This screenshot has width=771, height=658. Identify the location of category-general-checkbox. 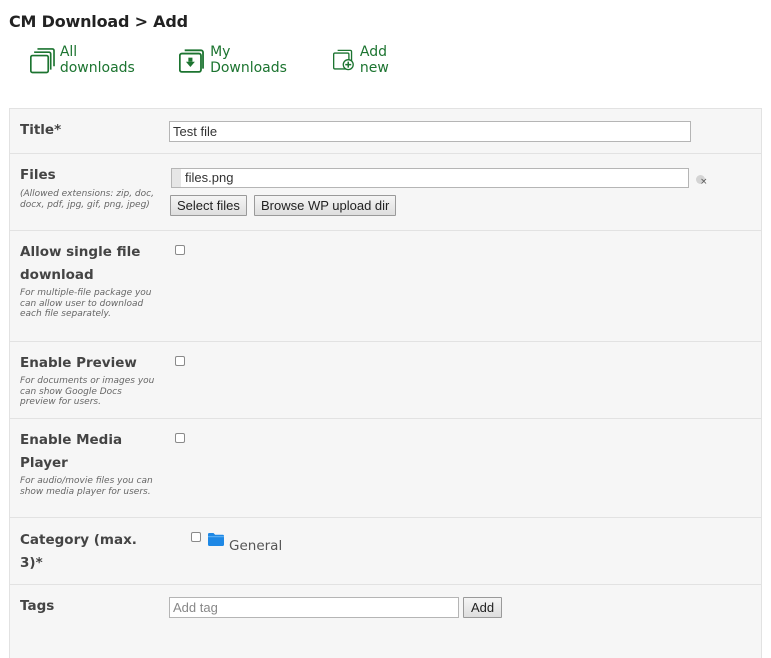
(196, 537).